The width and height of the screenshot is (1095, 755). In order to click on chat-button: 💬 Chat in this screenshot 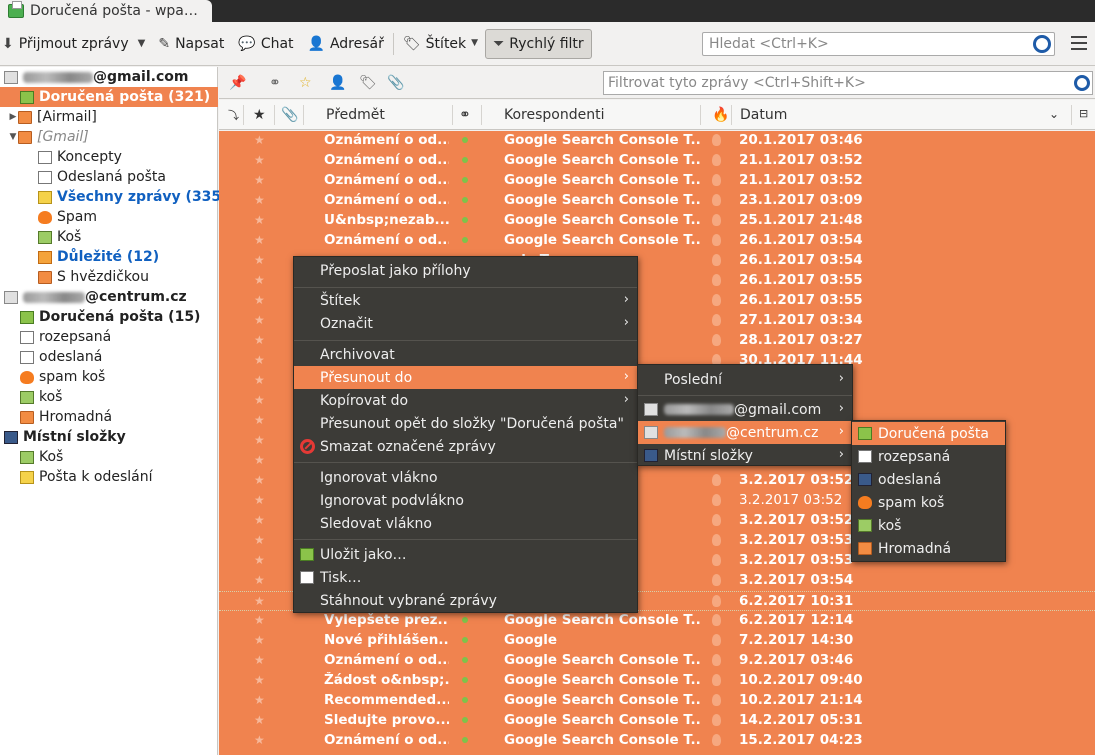, I will do `click(265, 44)`.